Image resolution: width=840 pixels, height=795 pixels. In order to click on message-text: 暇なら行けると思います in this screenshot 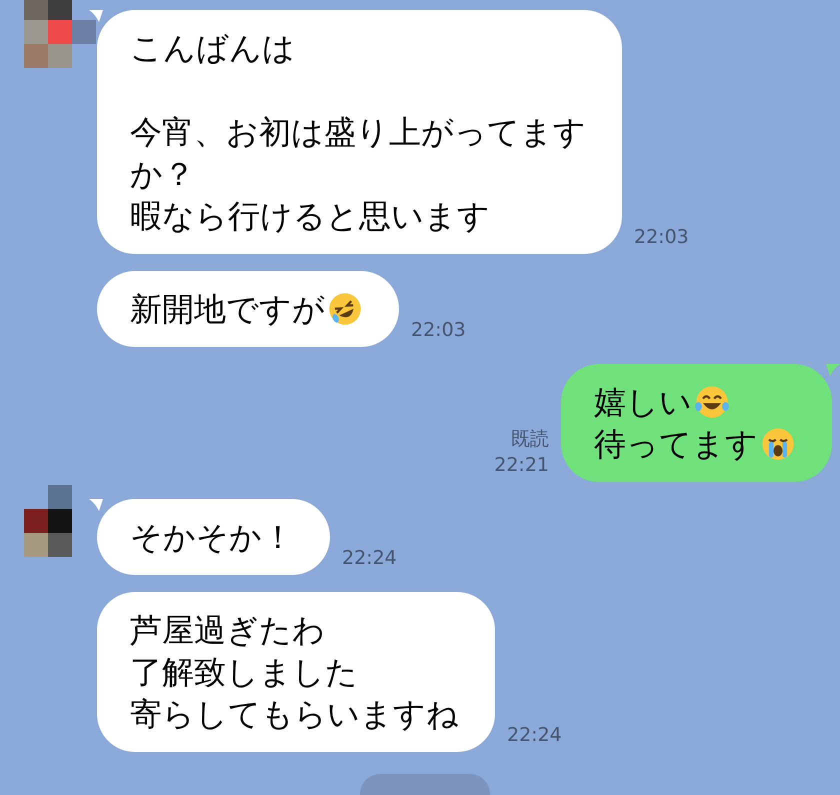, I will do `click(310, 216)`.